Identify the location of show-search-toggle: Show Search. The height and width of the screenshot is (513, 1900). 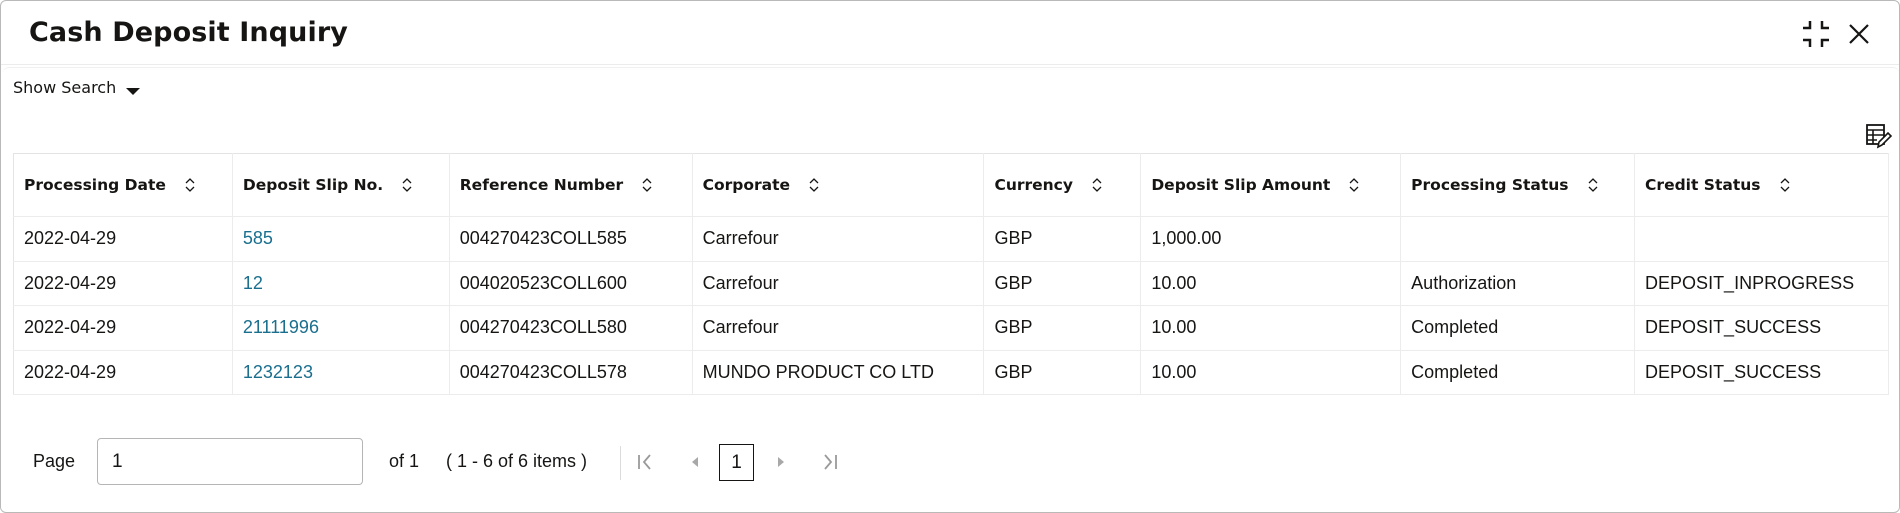
(77, 87).